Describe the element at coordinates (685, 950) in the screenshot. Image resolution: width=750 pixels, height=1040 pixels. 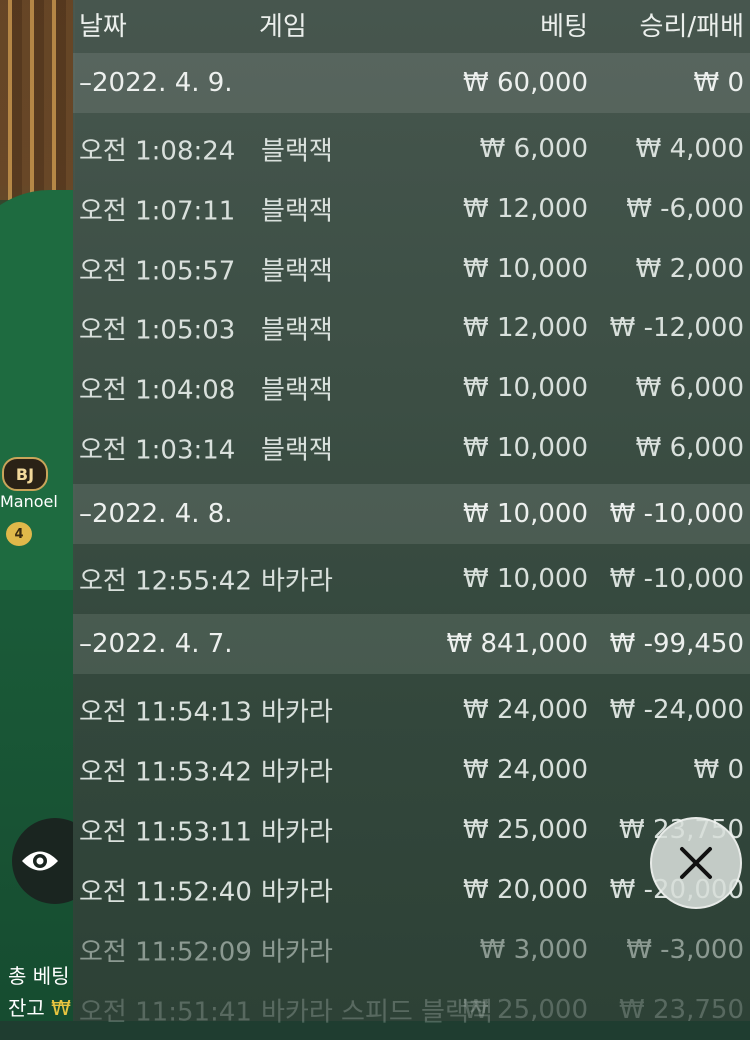
I see `row-result: ₩ -3,000` at that location.